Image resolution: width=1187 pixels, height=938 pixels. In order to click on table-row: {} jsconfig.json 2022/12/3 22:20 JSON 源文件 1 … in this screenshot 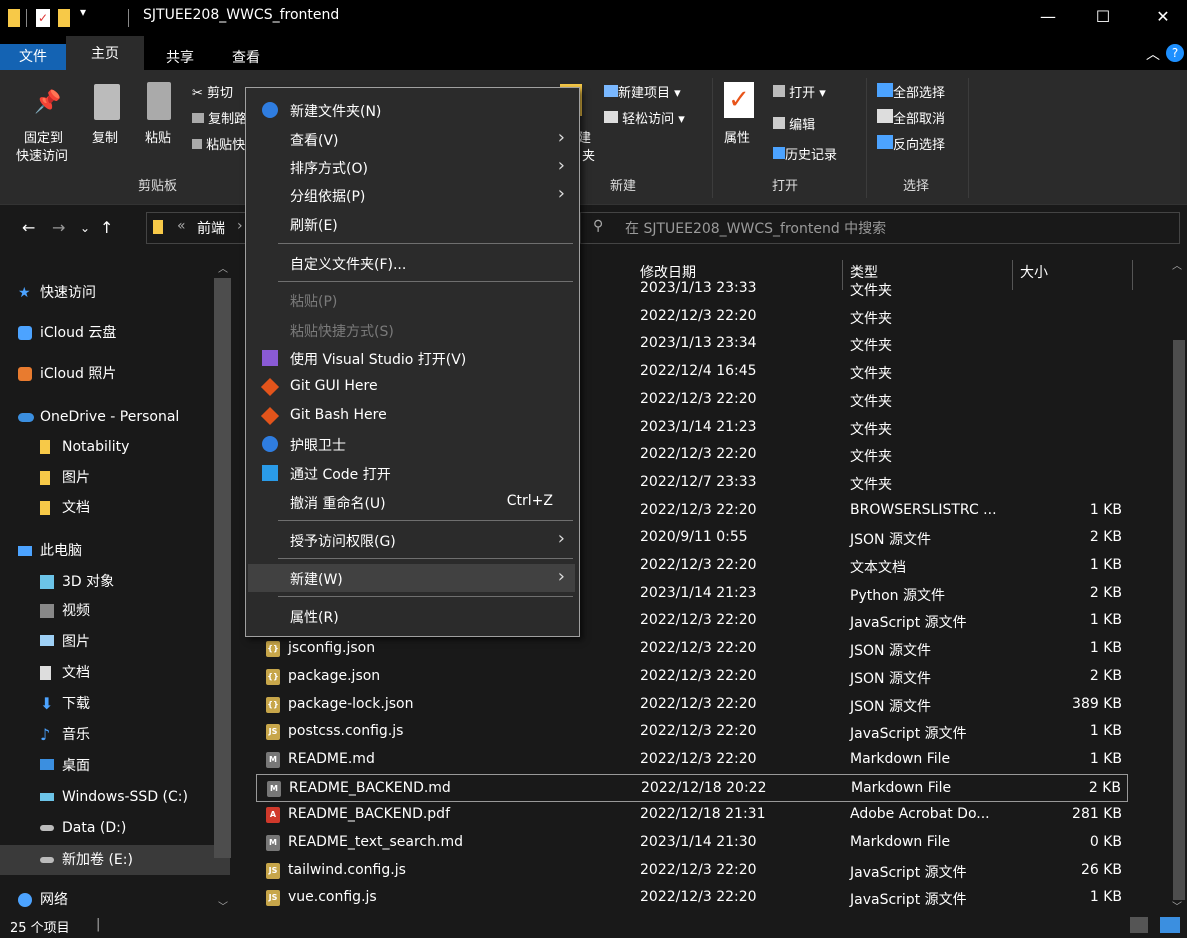, I will do `click(692, 649)`.